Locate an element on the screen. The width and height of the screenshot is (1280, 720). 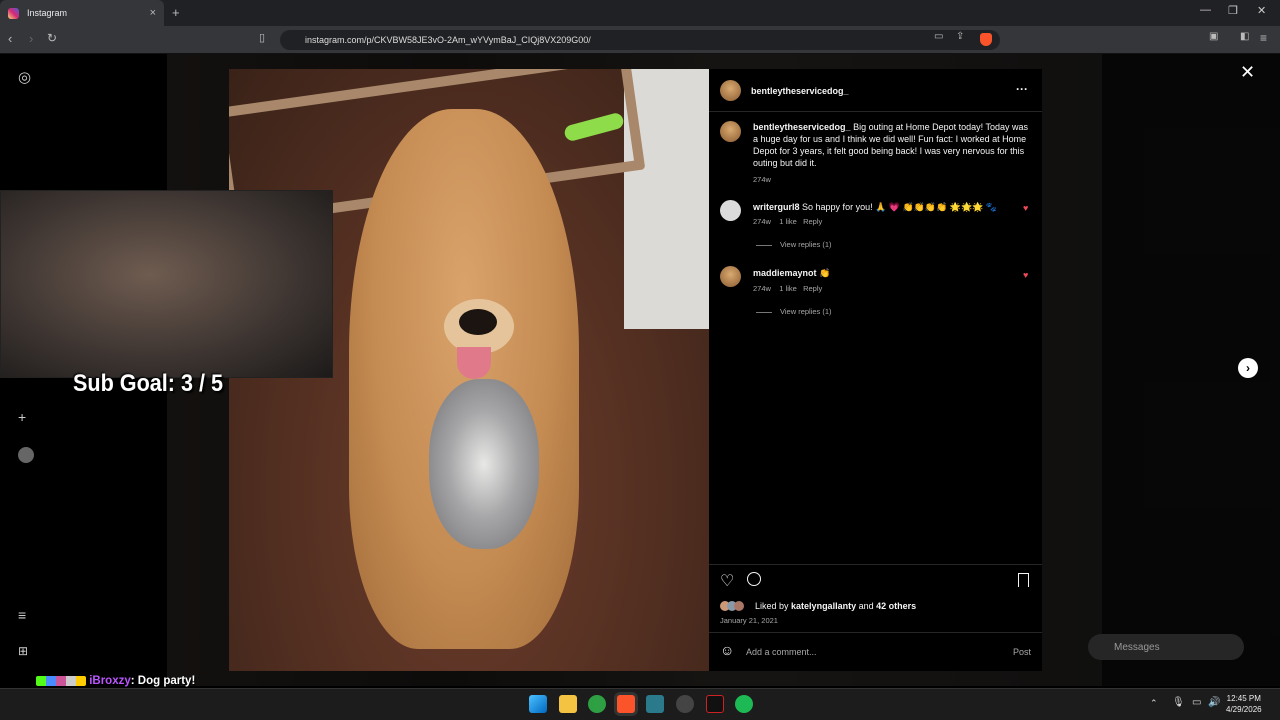
messages-button: Messages is located at coordinates (1166, 647).